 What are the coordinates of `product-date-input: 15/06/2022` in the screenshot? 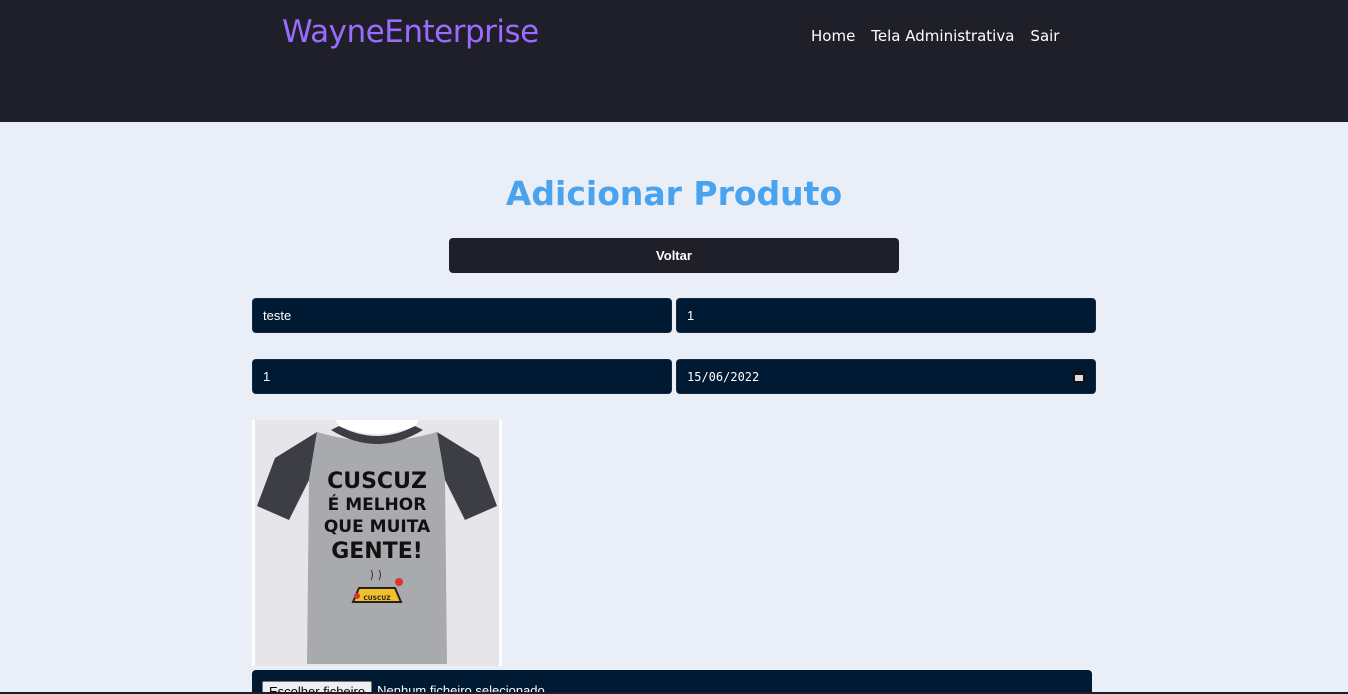 It's located at (886, 376).